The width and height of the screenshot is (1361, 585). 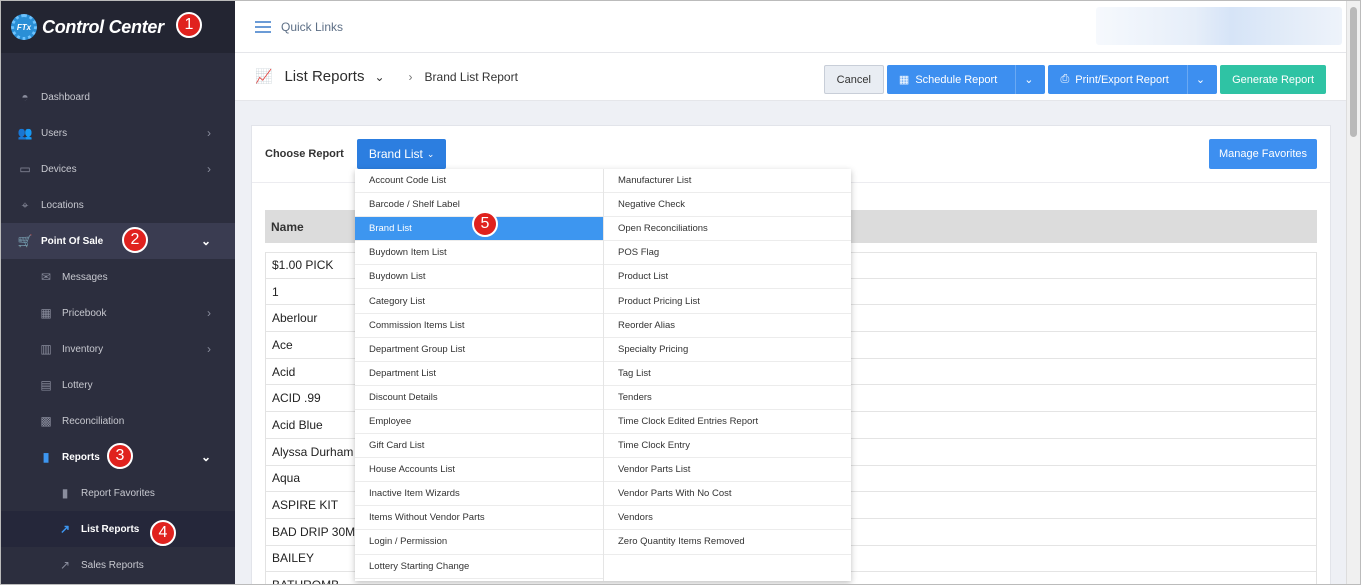 I want to click on sidebar-item-label: Report Favorites, so click(x=118, y=493).